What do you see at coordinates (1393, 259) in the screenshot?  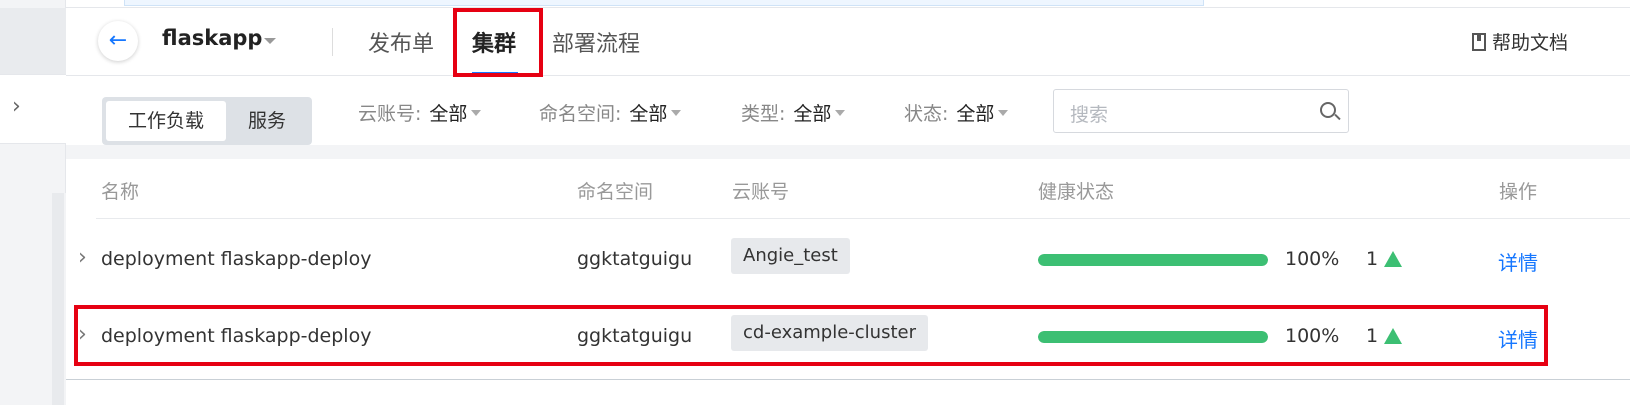 I see `triangle-up-icon` at bounding box center [1393, 259].